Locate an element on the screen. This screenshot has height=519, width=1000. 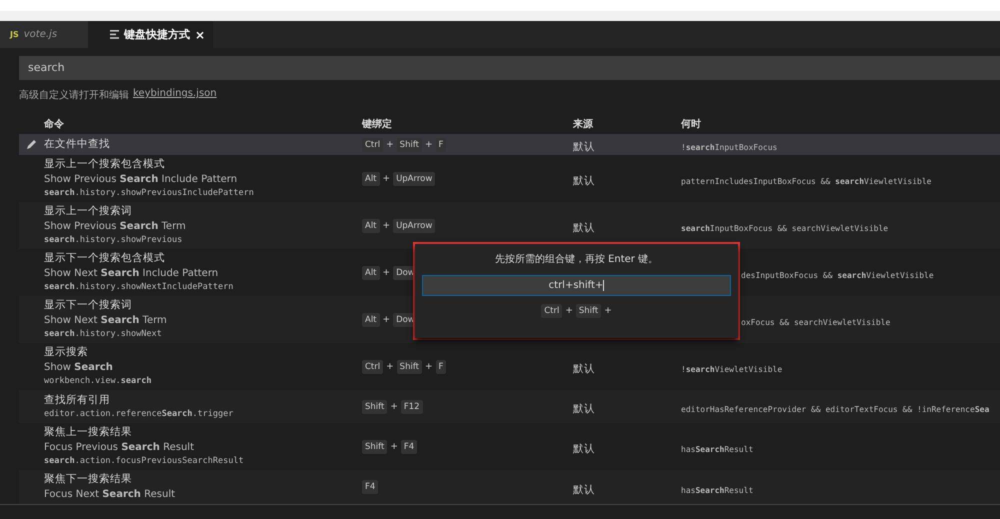
command-label: Show Next Search Term is located at coordinates (106, 321).